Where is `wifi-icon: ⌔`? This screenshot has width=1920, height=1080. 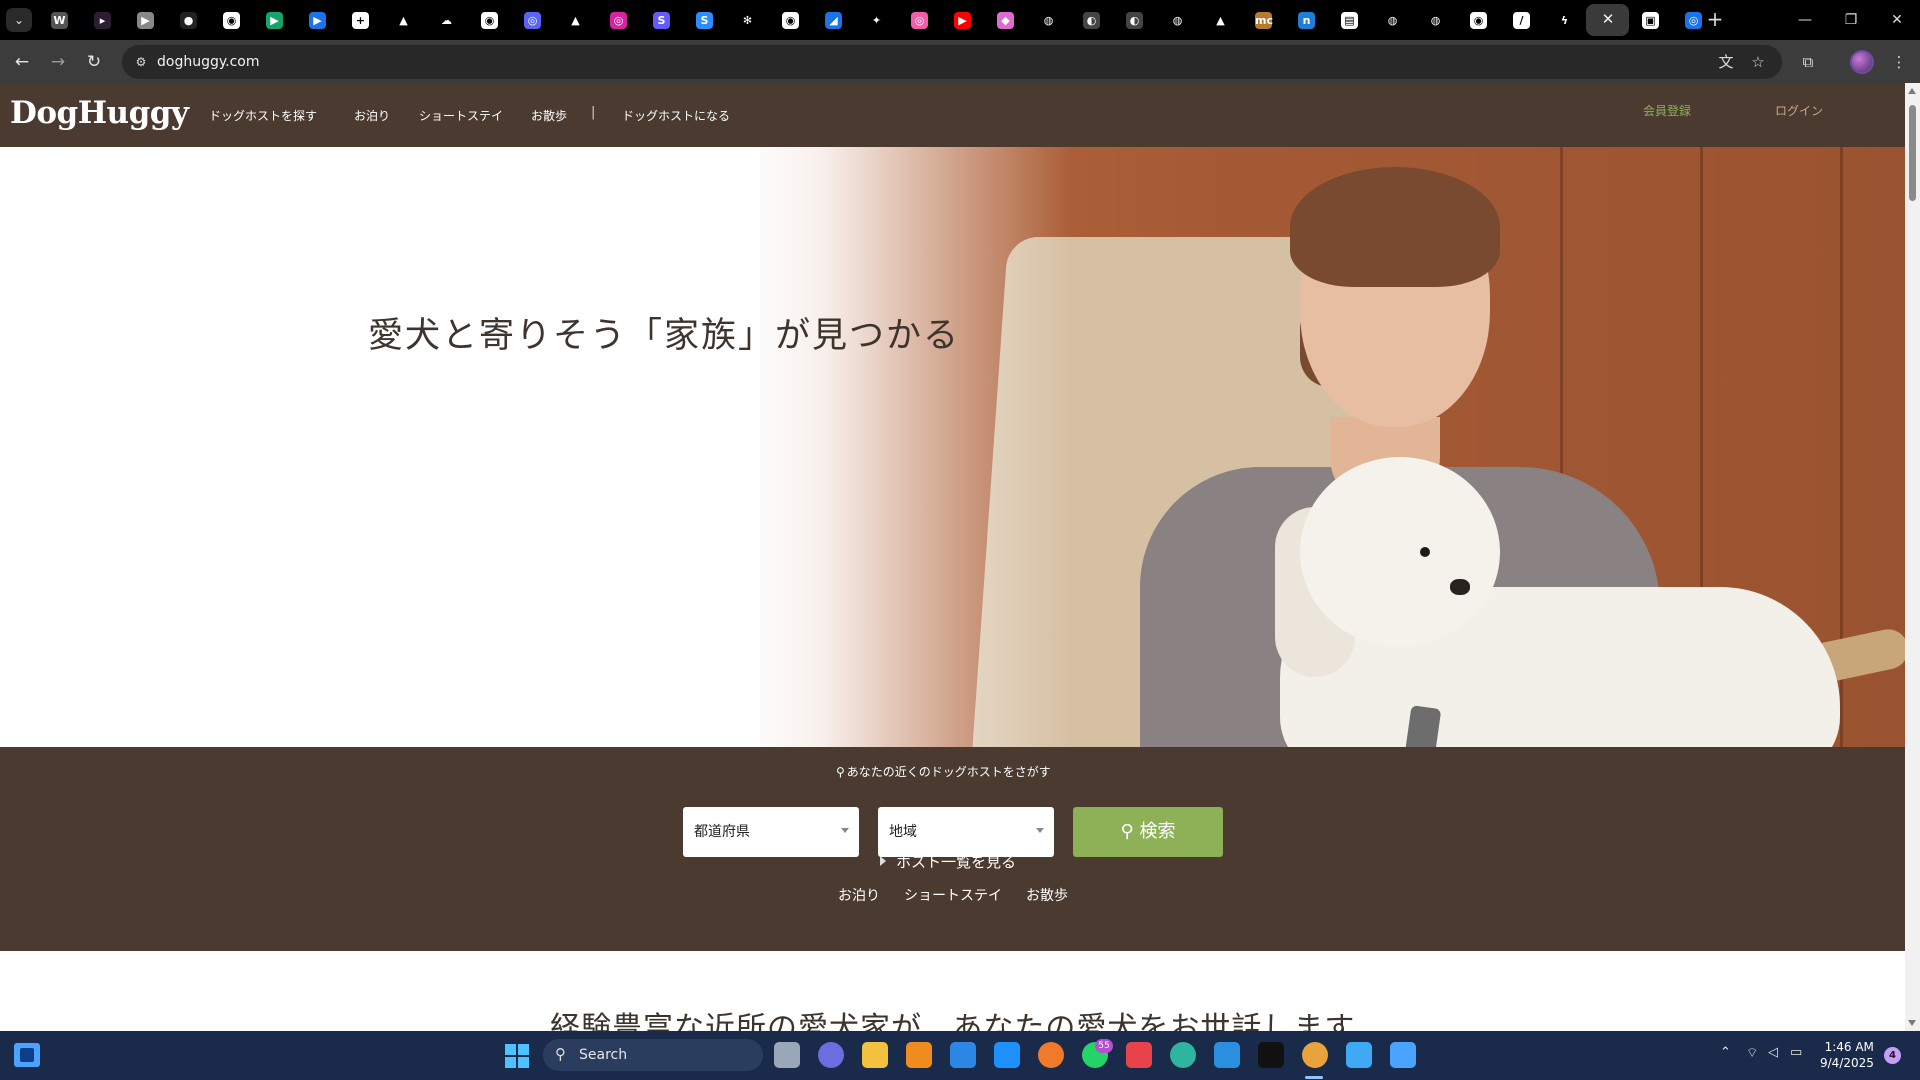 wifi-icon: ⌔ is located at coordinates (1752, 1053).